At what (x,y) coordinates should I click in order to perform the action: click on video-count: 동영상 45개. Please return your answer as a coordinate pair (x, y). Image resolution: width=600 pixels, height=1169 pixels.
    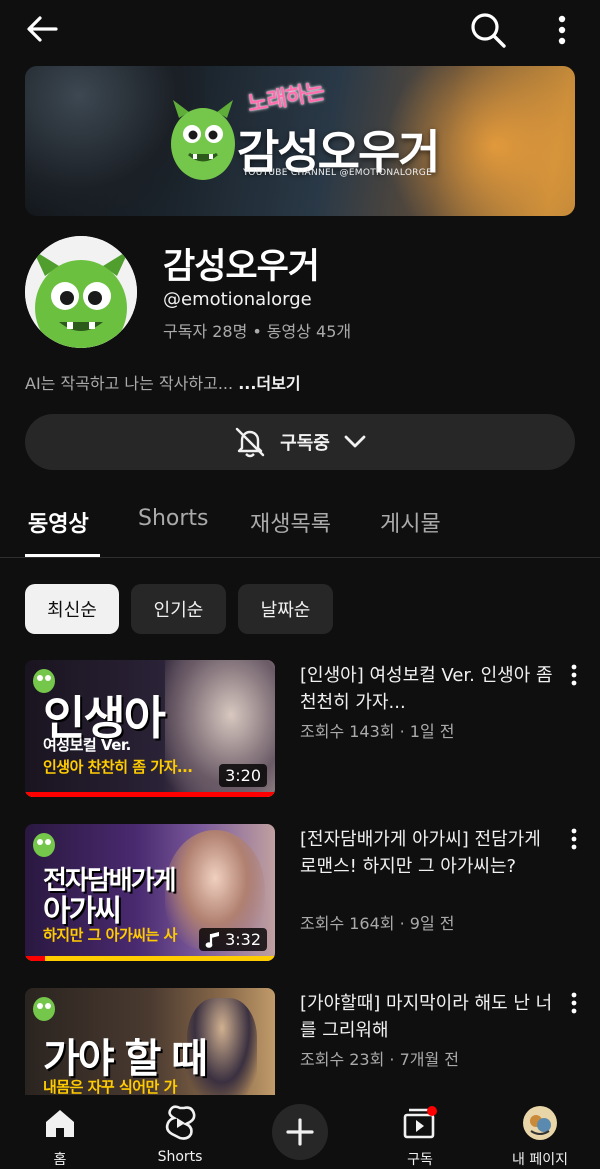
    Looking at the image, I should click on (309, 331).